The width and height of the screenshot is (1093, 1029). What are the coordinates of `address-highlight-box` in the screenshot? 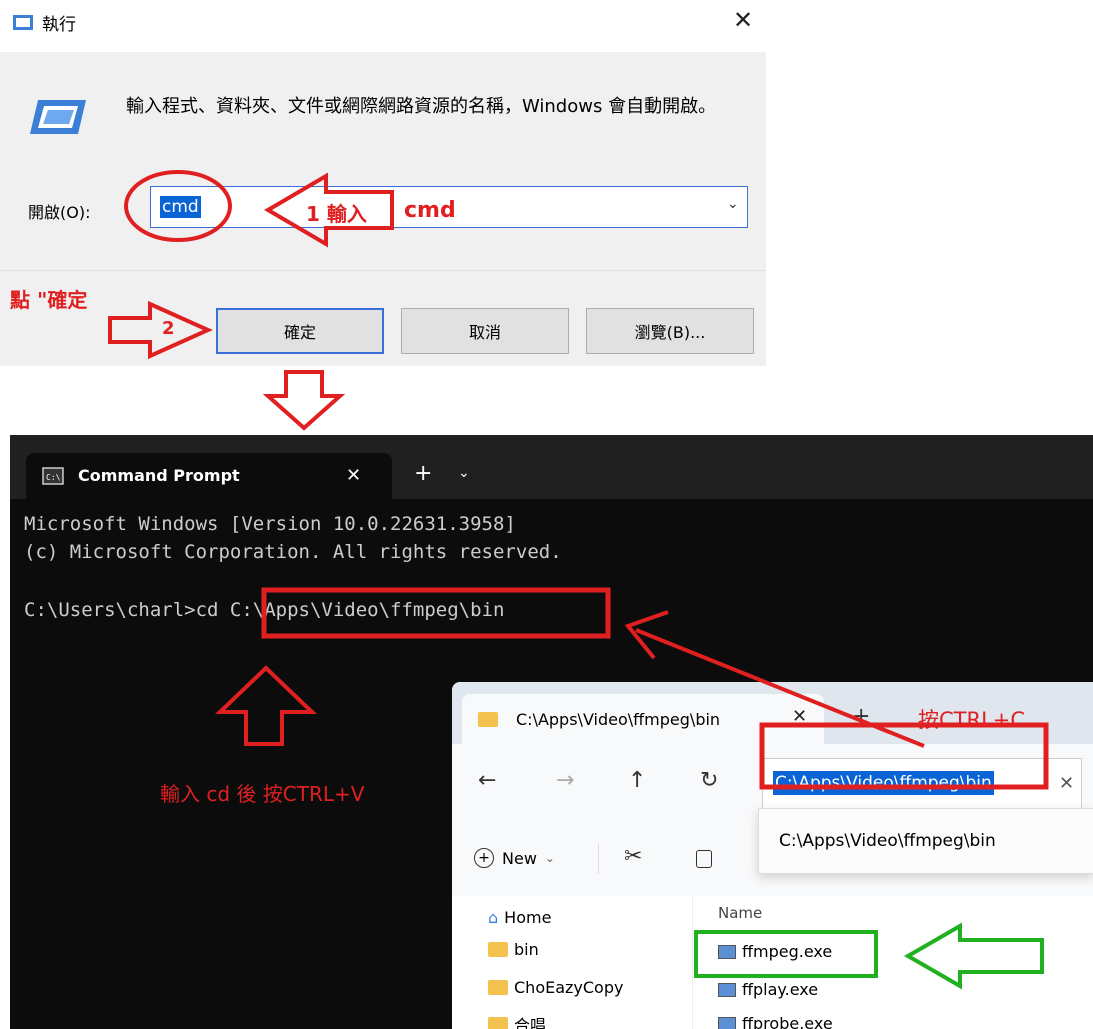 It's located at (904, 756).